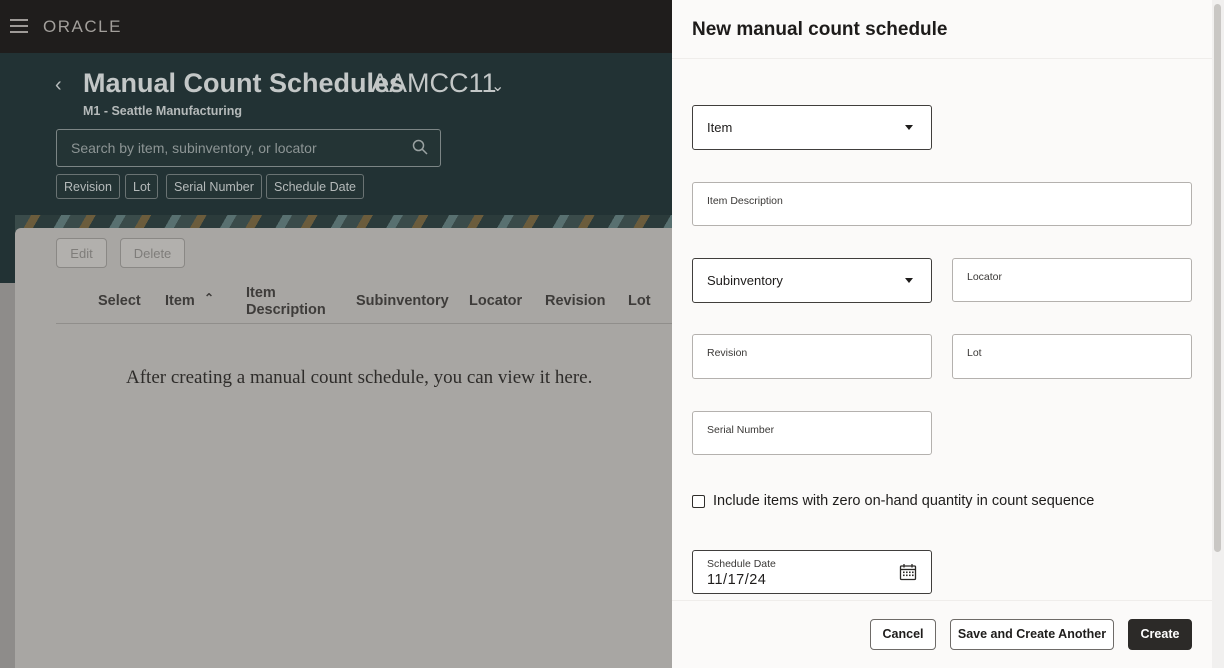 This screenshot has height=668, width=1224. What do you see at coordinates (903, 634) in the screenshot?
I see `cancel-button: Cancel` at bounding box center [903, 634].